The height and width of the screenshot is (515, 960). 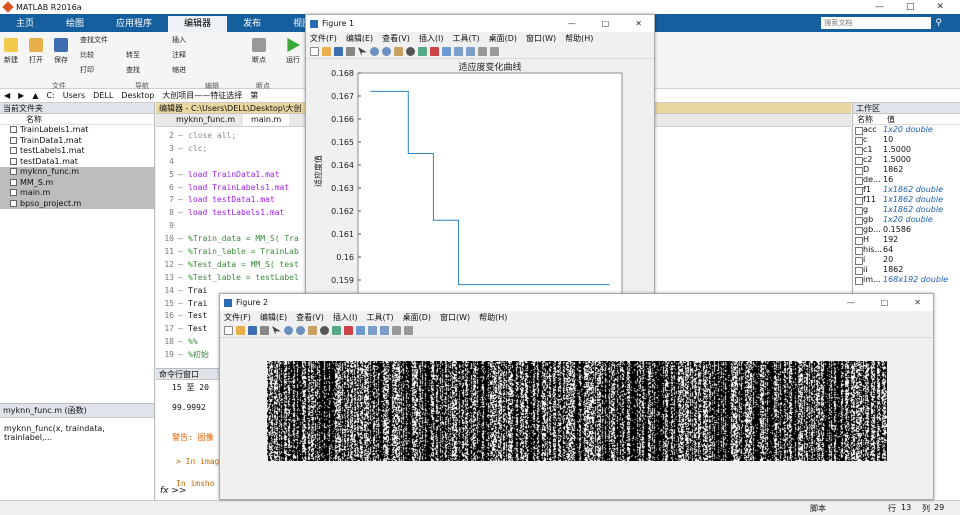 I want to click on workspace-variable: D 1862, so click(x=906, y=170).